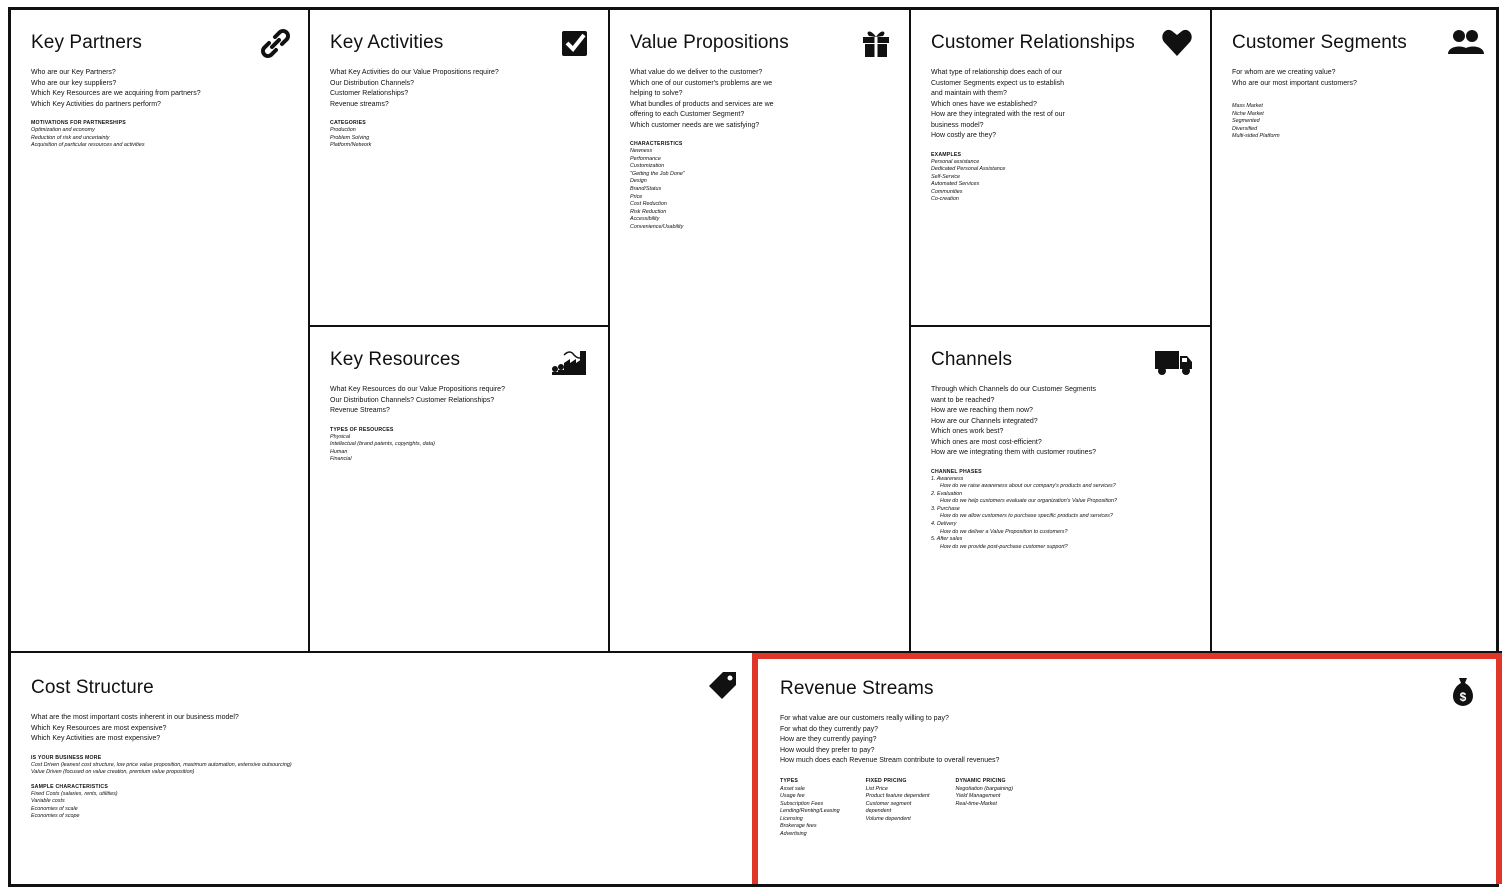 This screenshot has width=1503, height=892. Describe the element at coordinates (1466, 43) in the screenshot. I see `users-icon` at that location.